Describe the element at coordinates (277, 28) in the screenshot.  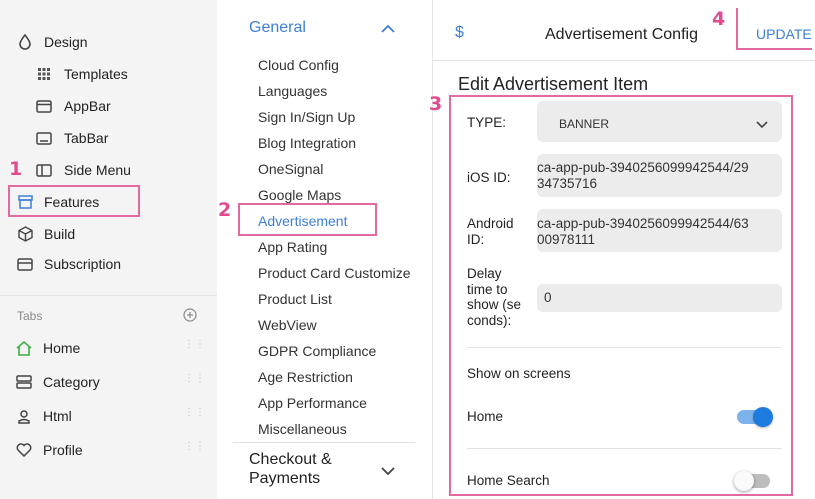
I see `menu-section-title: General` at that location.